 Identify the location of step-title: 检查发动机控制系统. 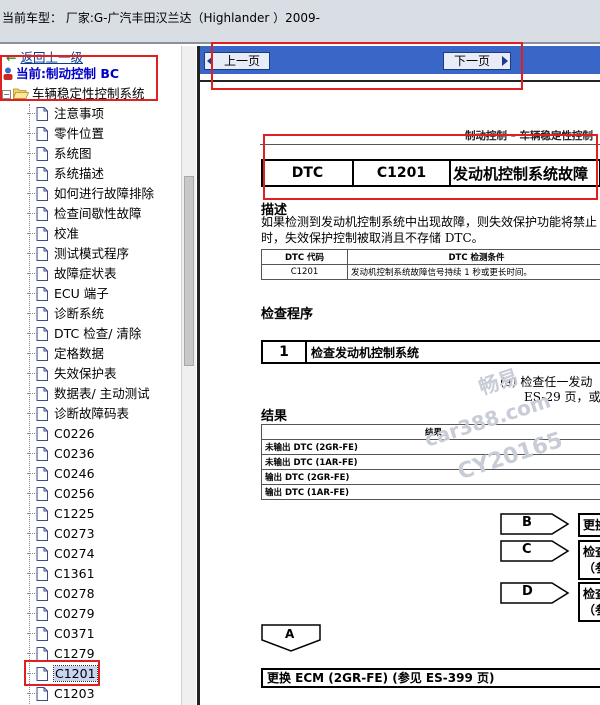
(365, 352).